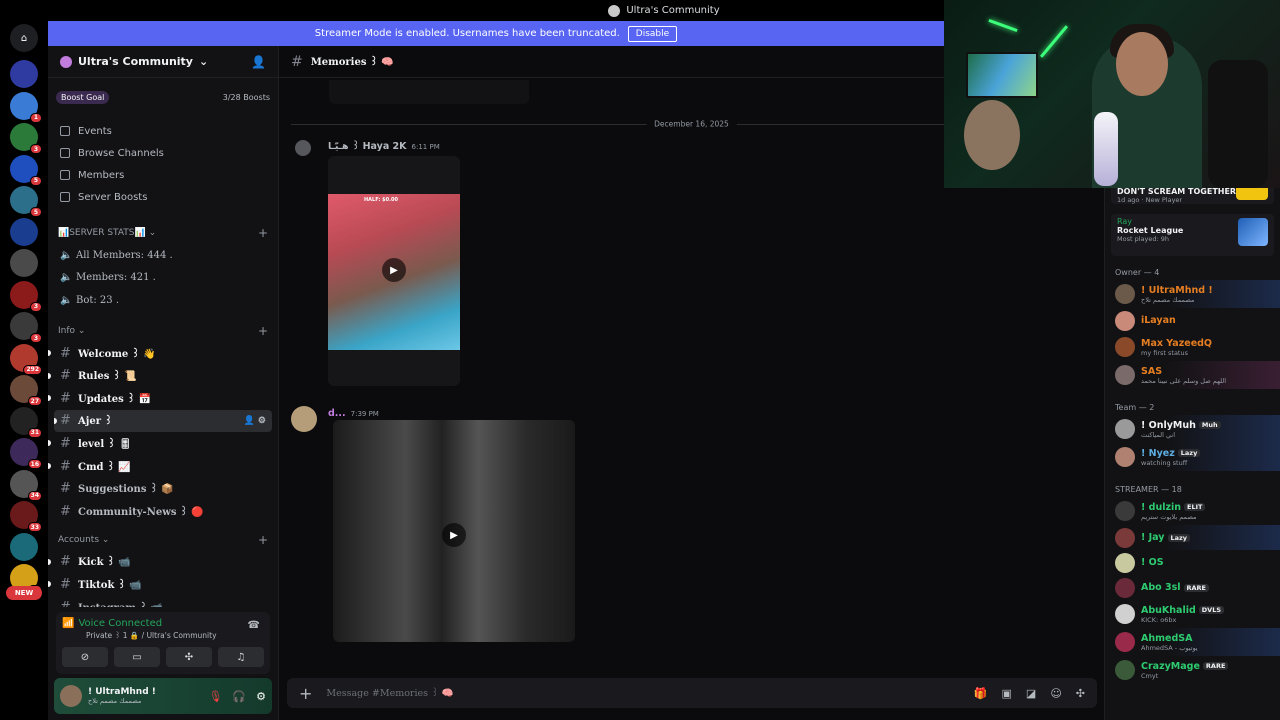  What do you see at coordinates (163, 421) in the screenshot?
I see `channel-item: # Ajer ꒱ 👤 ⚙` at bounding box center [163, 421].